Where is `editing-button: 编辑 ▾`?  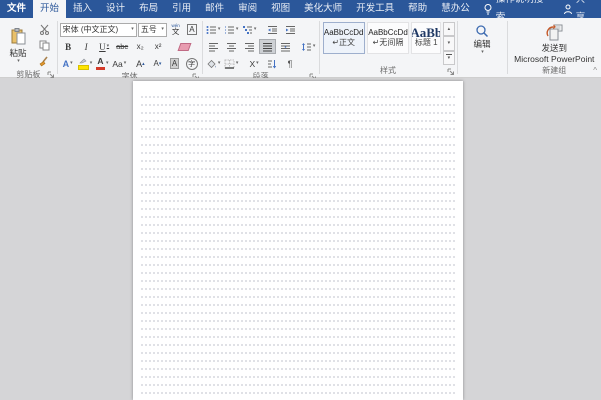
editing-button: 编辑 ▾ is located at coordinates (482, 42).